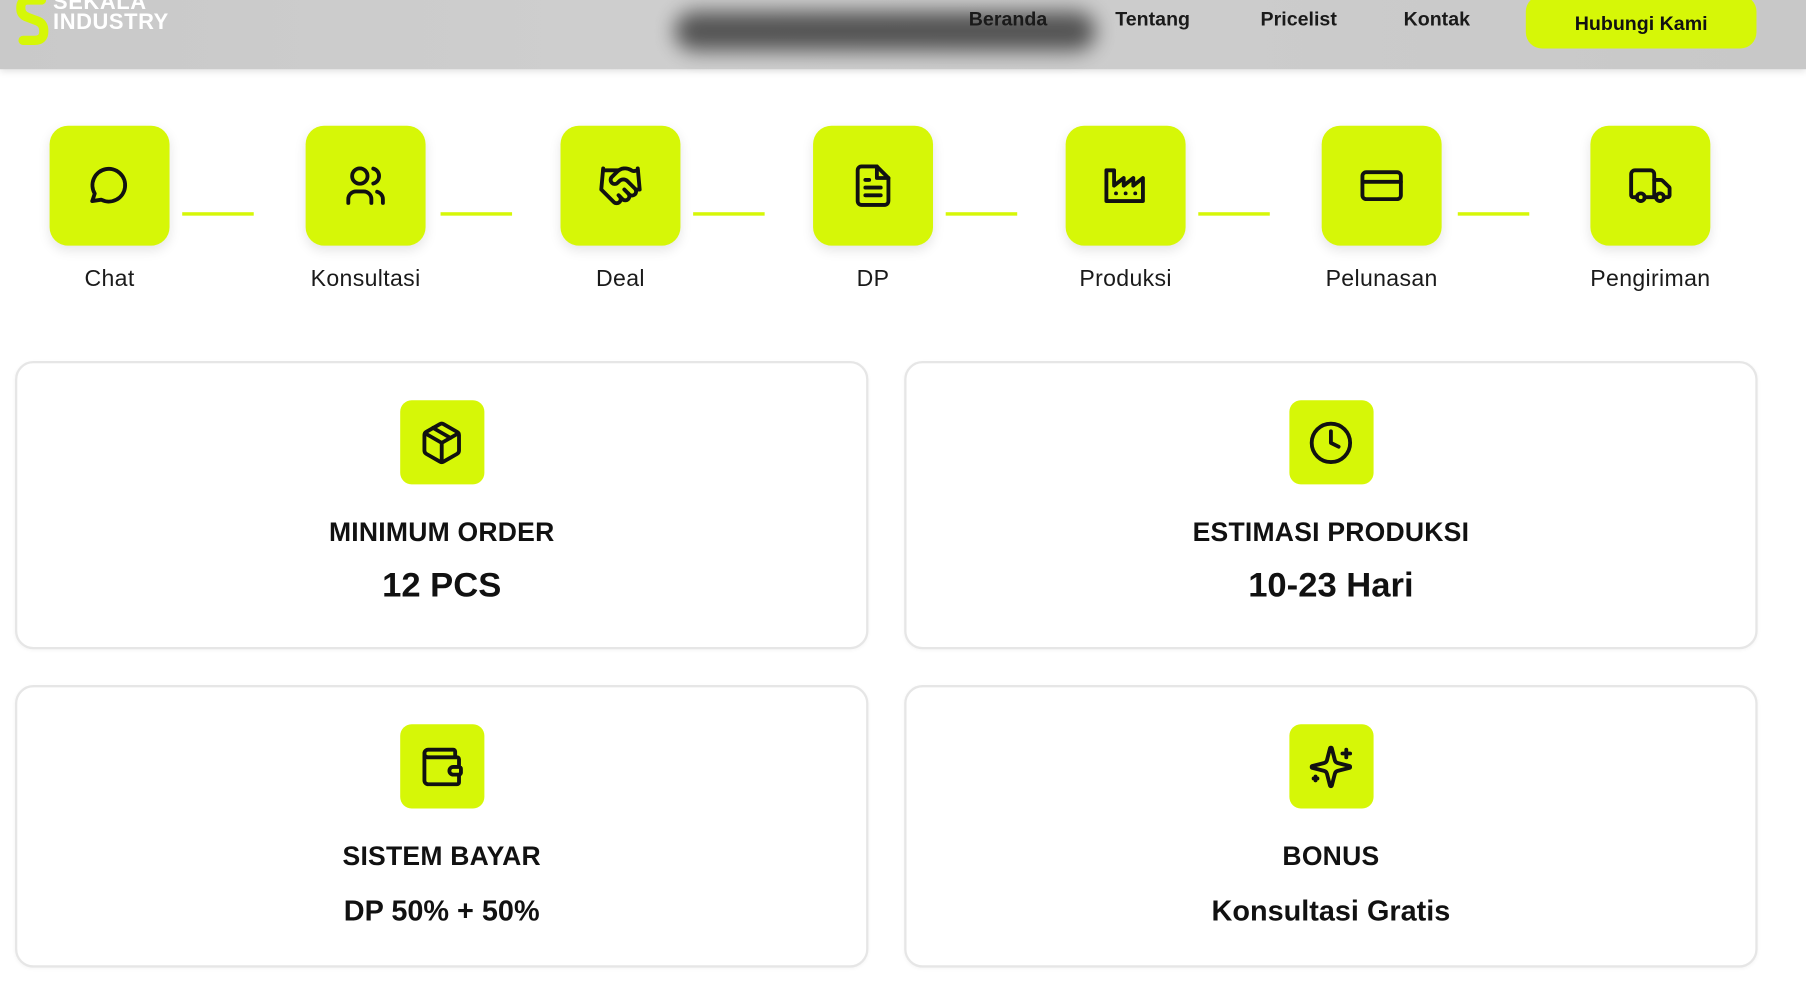 The width and height of the screenshot is (1806, 1004). I want to click on users-icon, so click(365, 185).